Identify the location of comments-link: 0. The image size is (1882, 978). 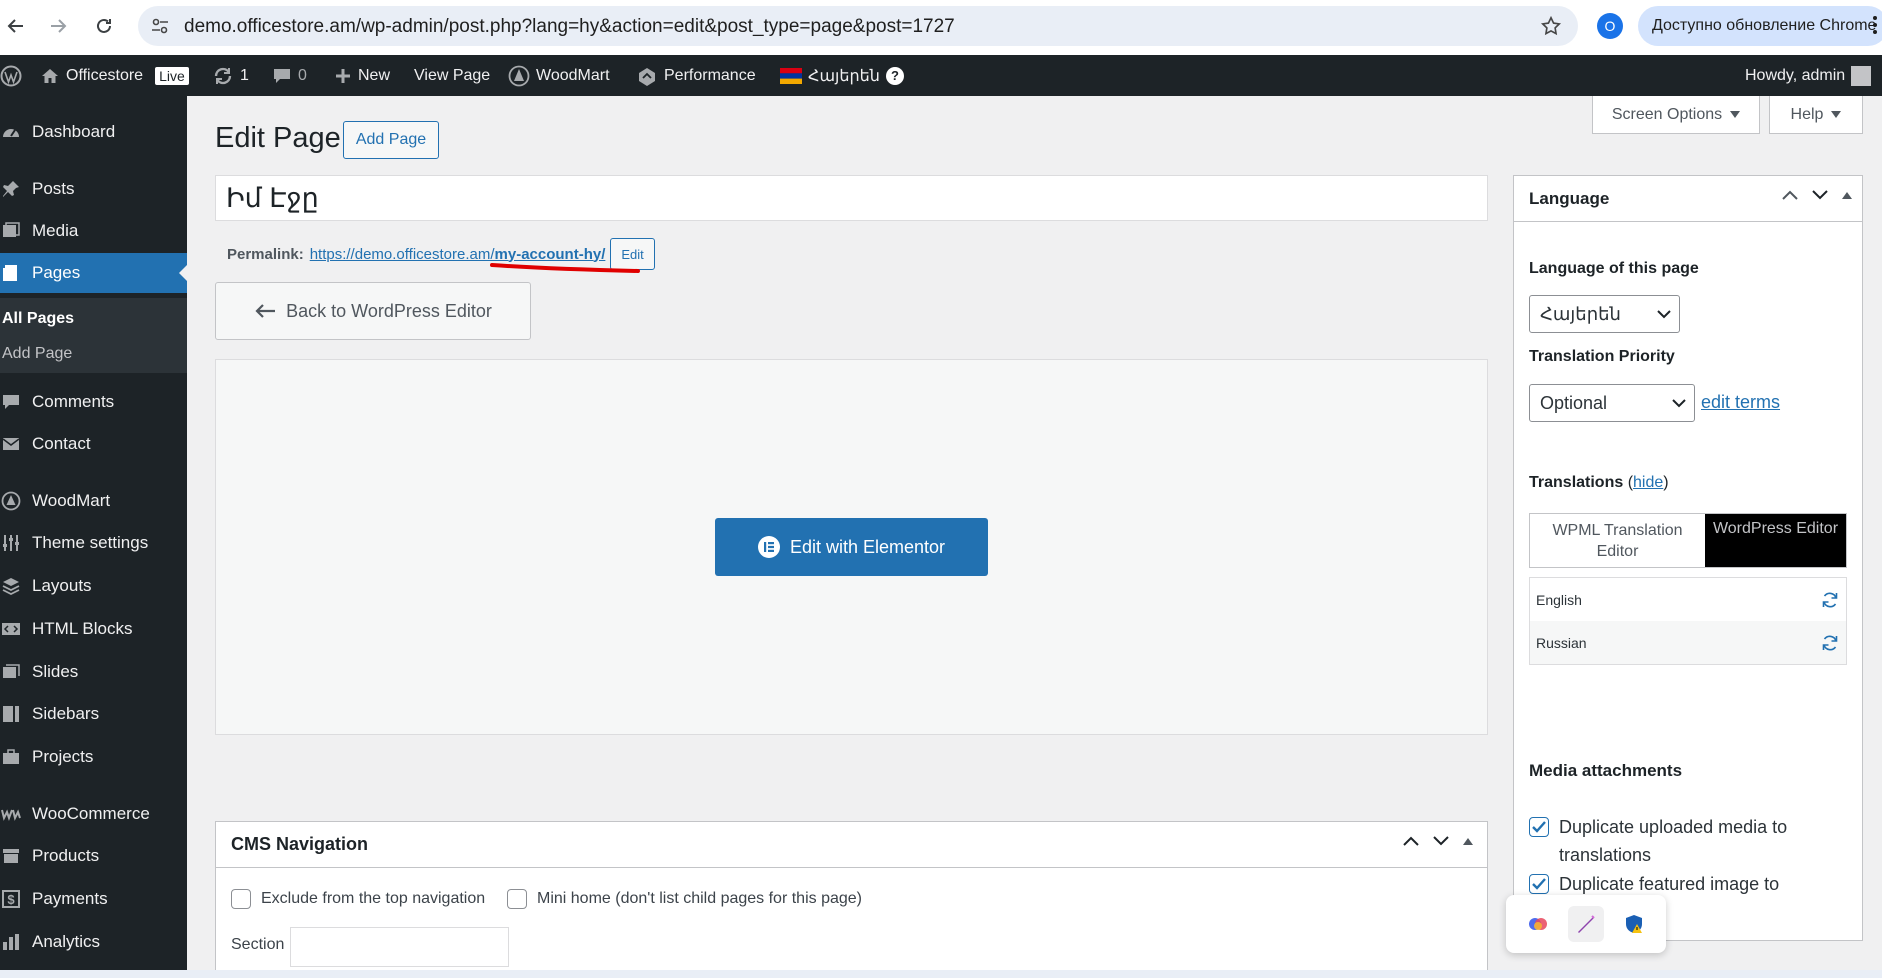
(289, 75).